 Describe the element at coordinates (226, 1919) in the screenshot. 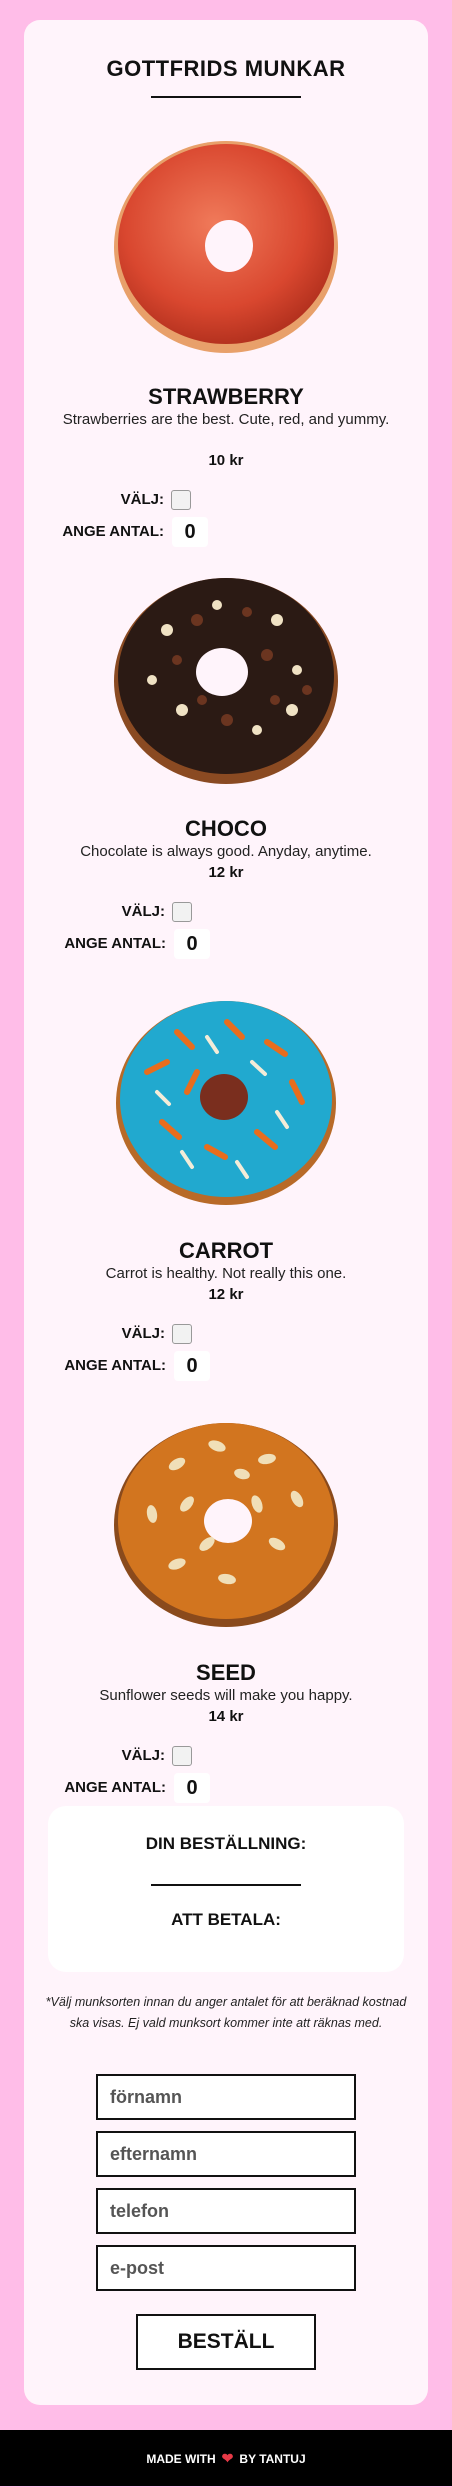

I see `pay-heading: ATT BETALA:` at that location.